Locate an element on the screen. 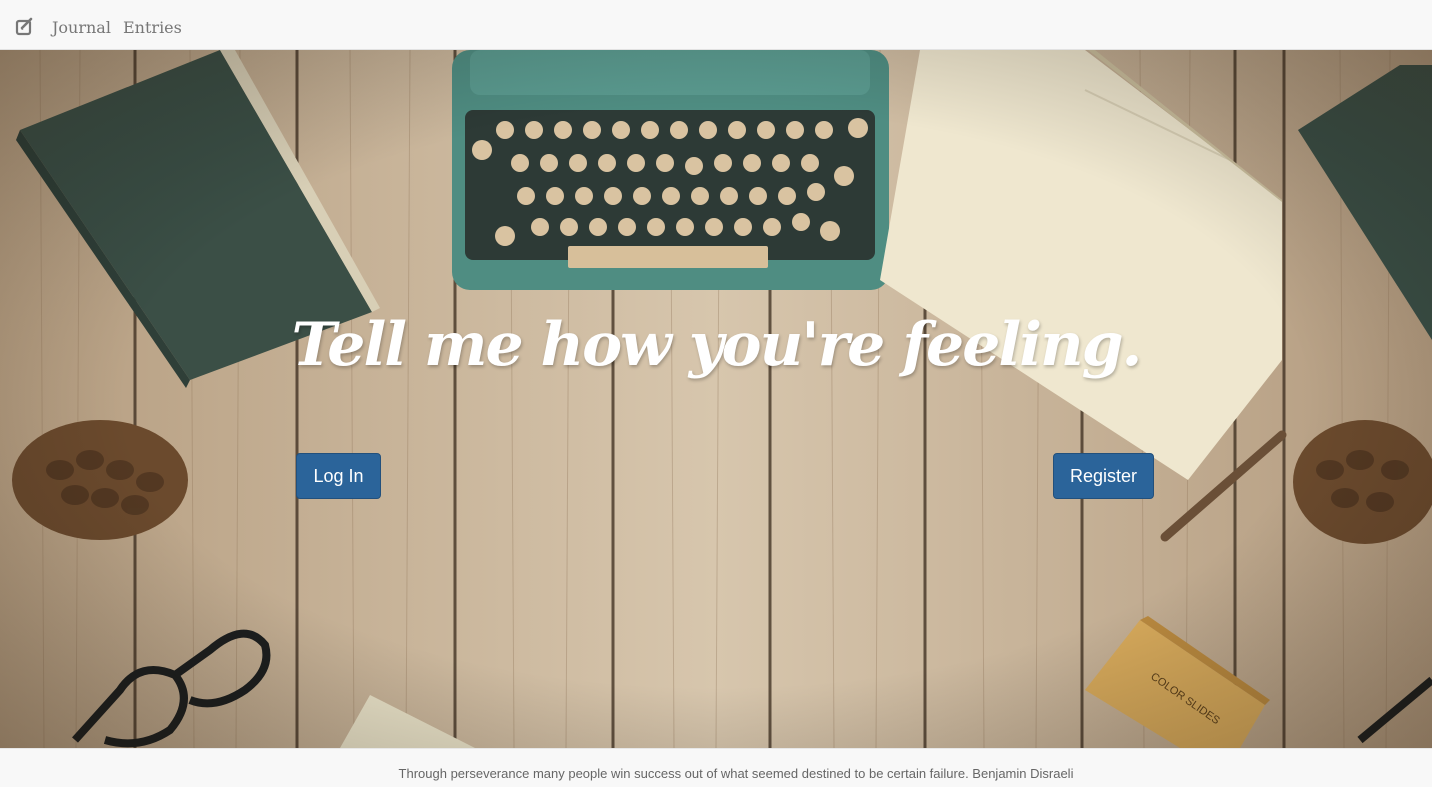  login-button: Log In is located at coordinates (338, 476).